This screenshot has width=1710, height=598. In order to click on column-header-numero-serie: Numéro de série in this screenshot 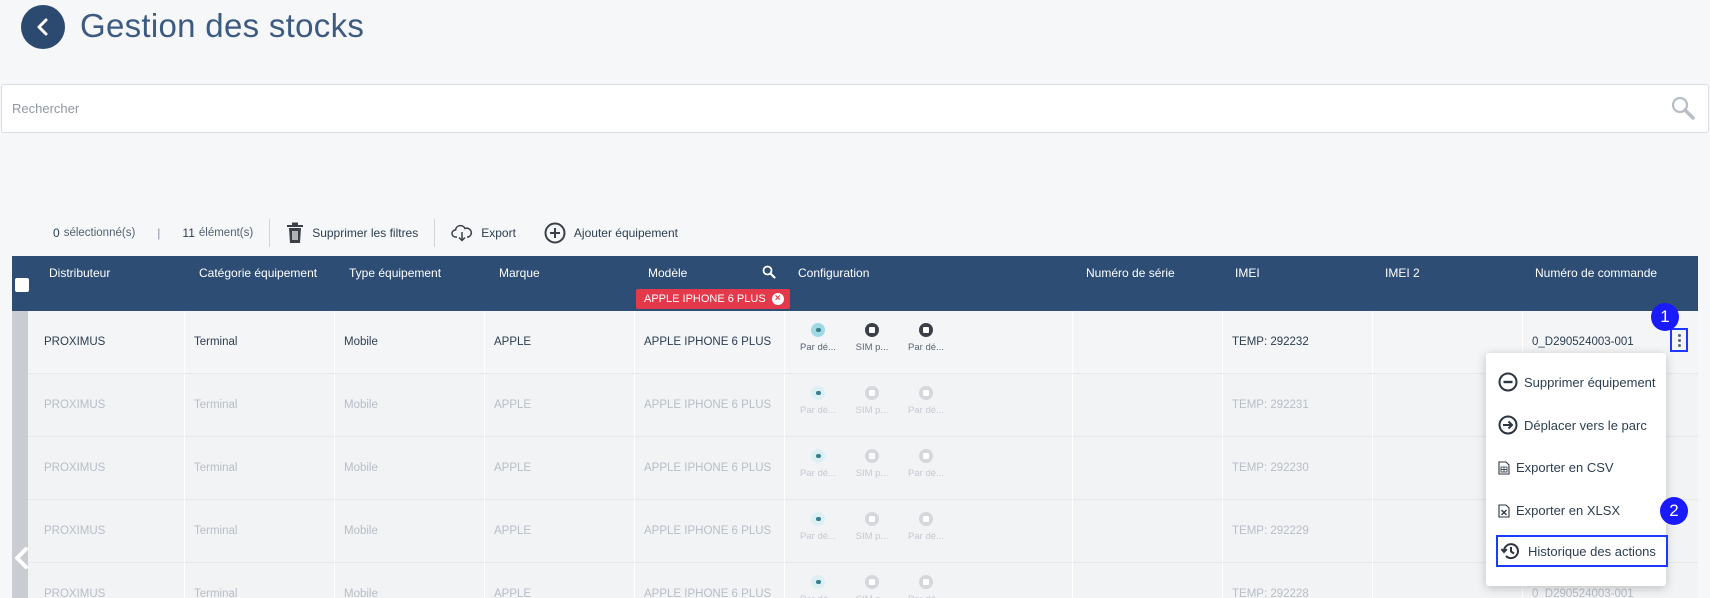, I will do `click(1130, 273)`.